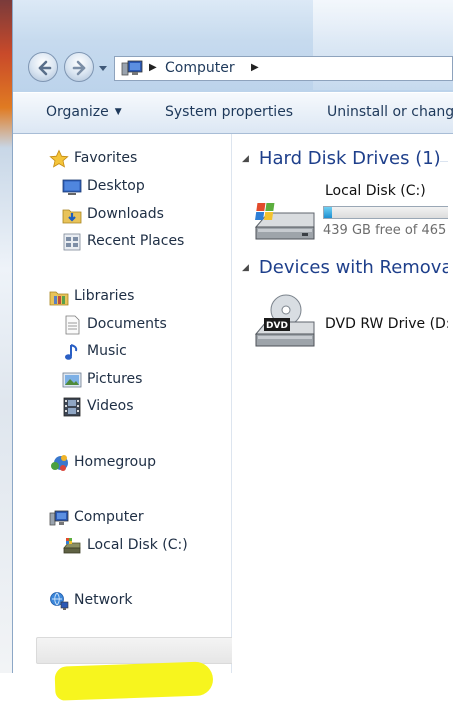 This screenshot has height=701, width=453. What do you see at coordinates (388, 230) in the screenshot?
I see `drive-free-space: 439 GB free of 465 G` at bounding box center [388, 230].